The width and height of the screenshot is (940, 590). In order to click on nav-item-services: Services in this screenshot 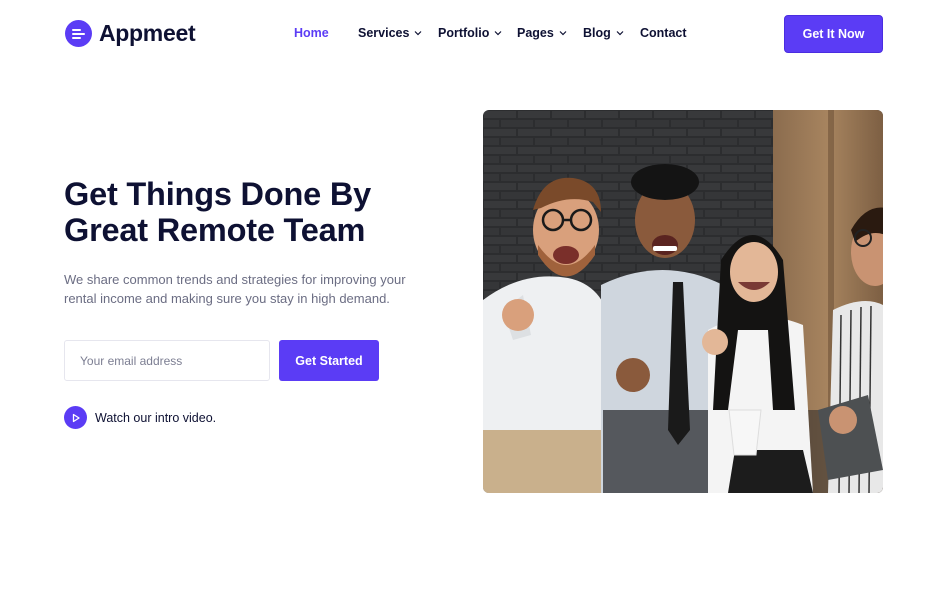, I will do `click(390, 33)`.